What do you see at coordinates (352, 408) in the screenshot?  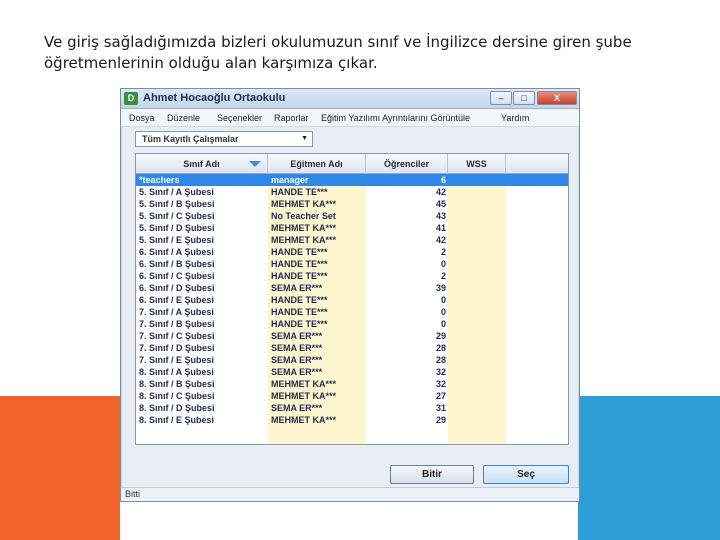 I see `table-row: 8. Sınıf / D Şubesi SEMA ER*** 31` at bounding box center [352, 408].